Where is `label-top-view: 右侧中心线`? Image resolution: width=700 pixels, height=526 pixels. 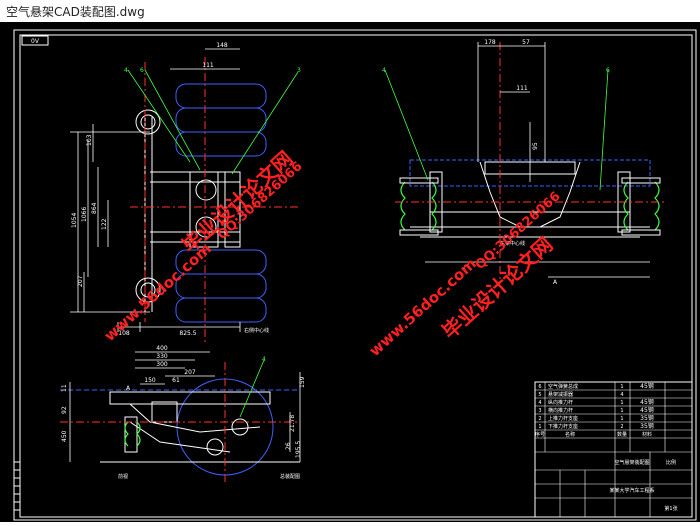
label-top-view: 右侧中心线 is located at coordinates (256, 330).